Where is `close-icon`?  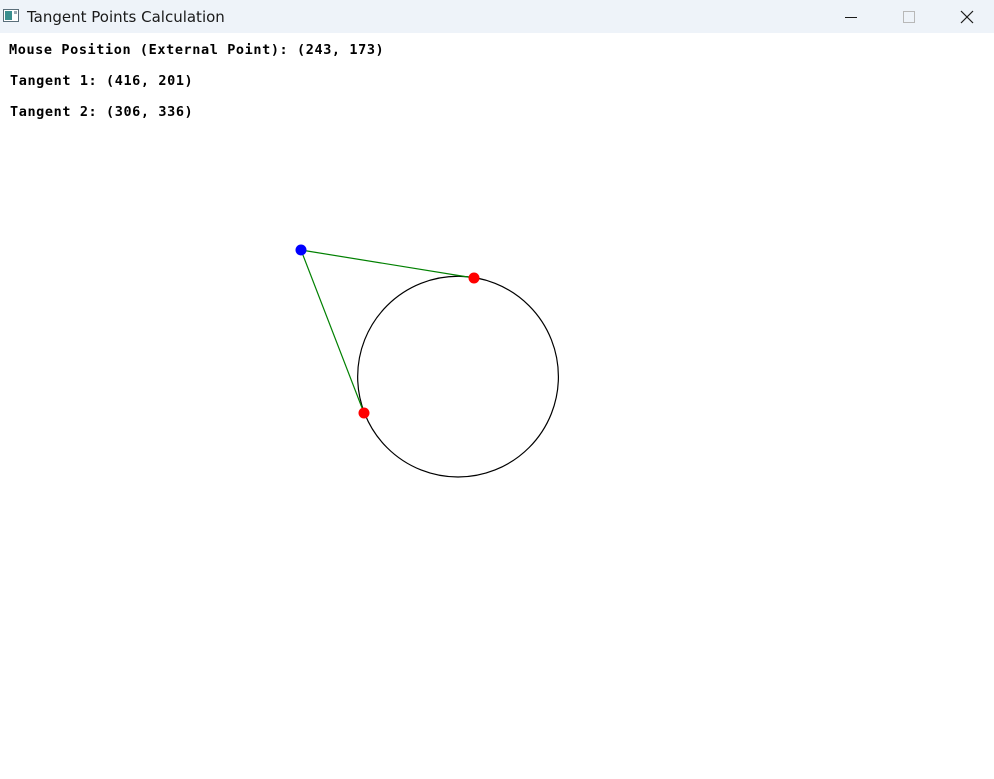
close-icon is located at coordinates (967, 16).